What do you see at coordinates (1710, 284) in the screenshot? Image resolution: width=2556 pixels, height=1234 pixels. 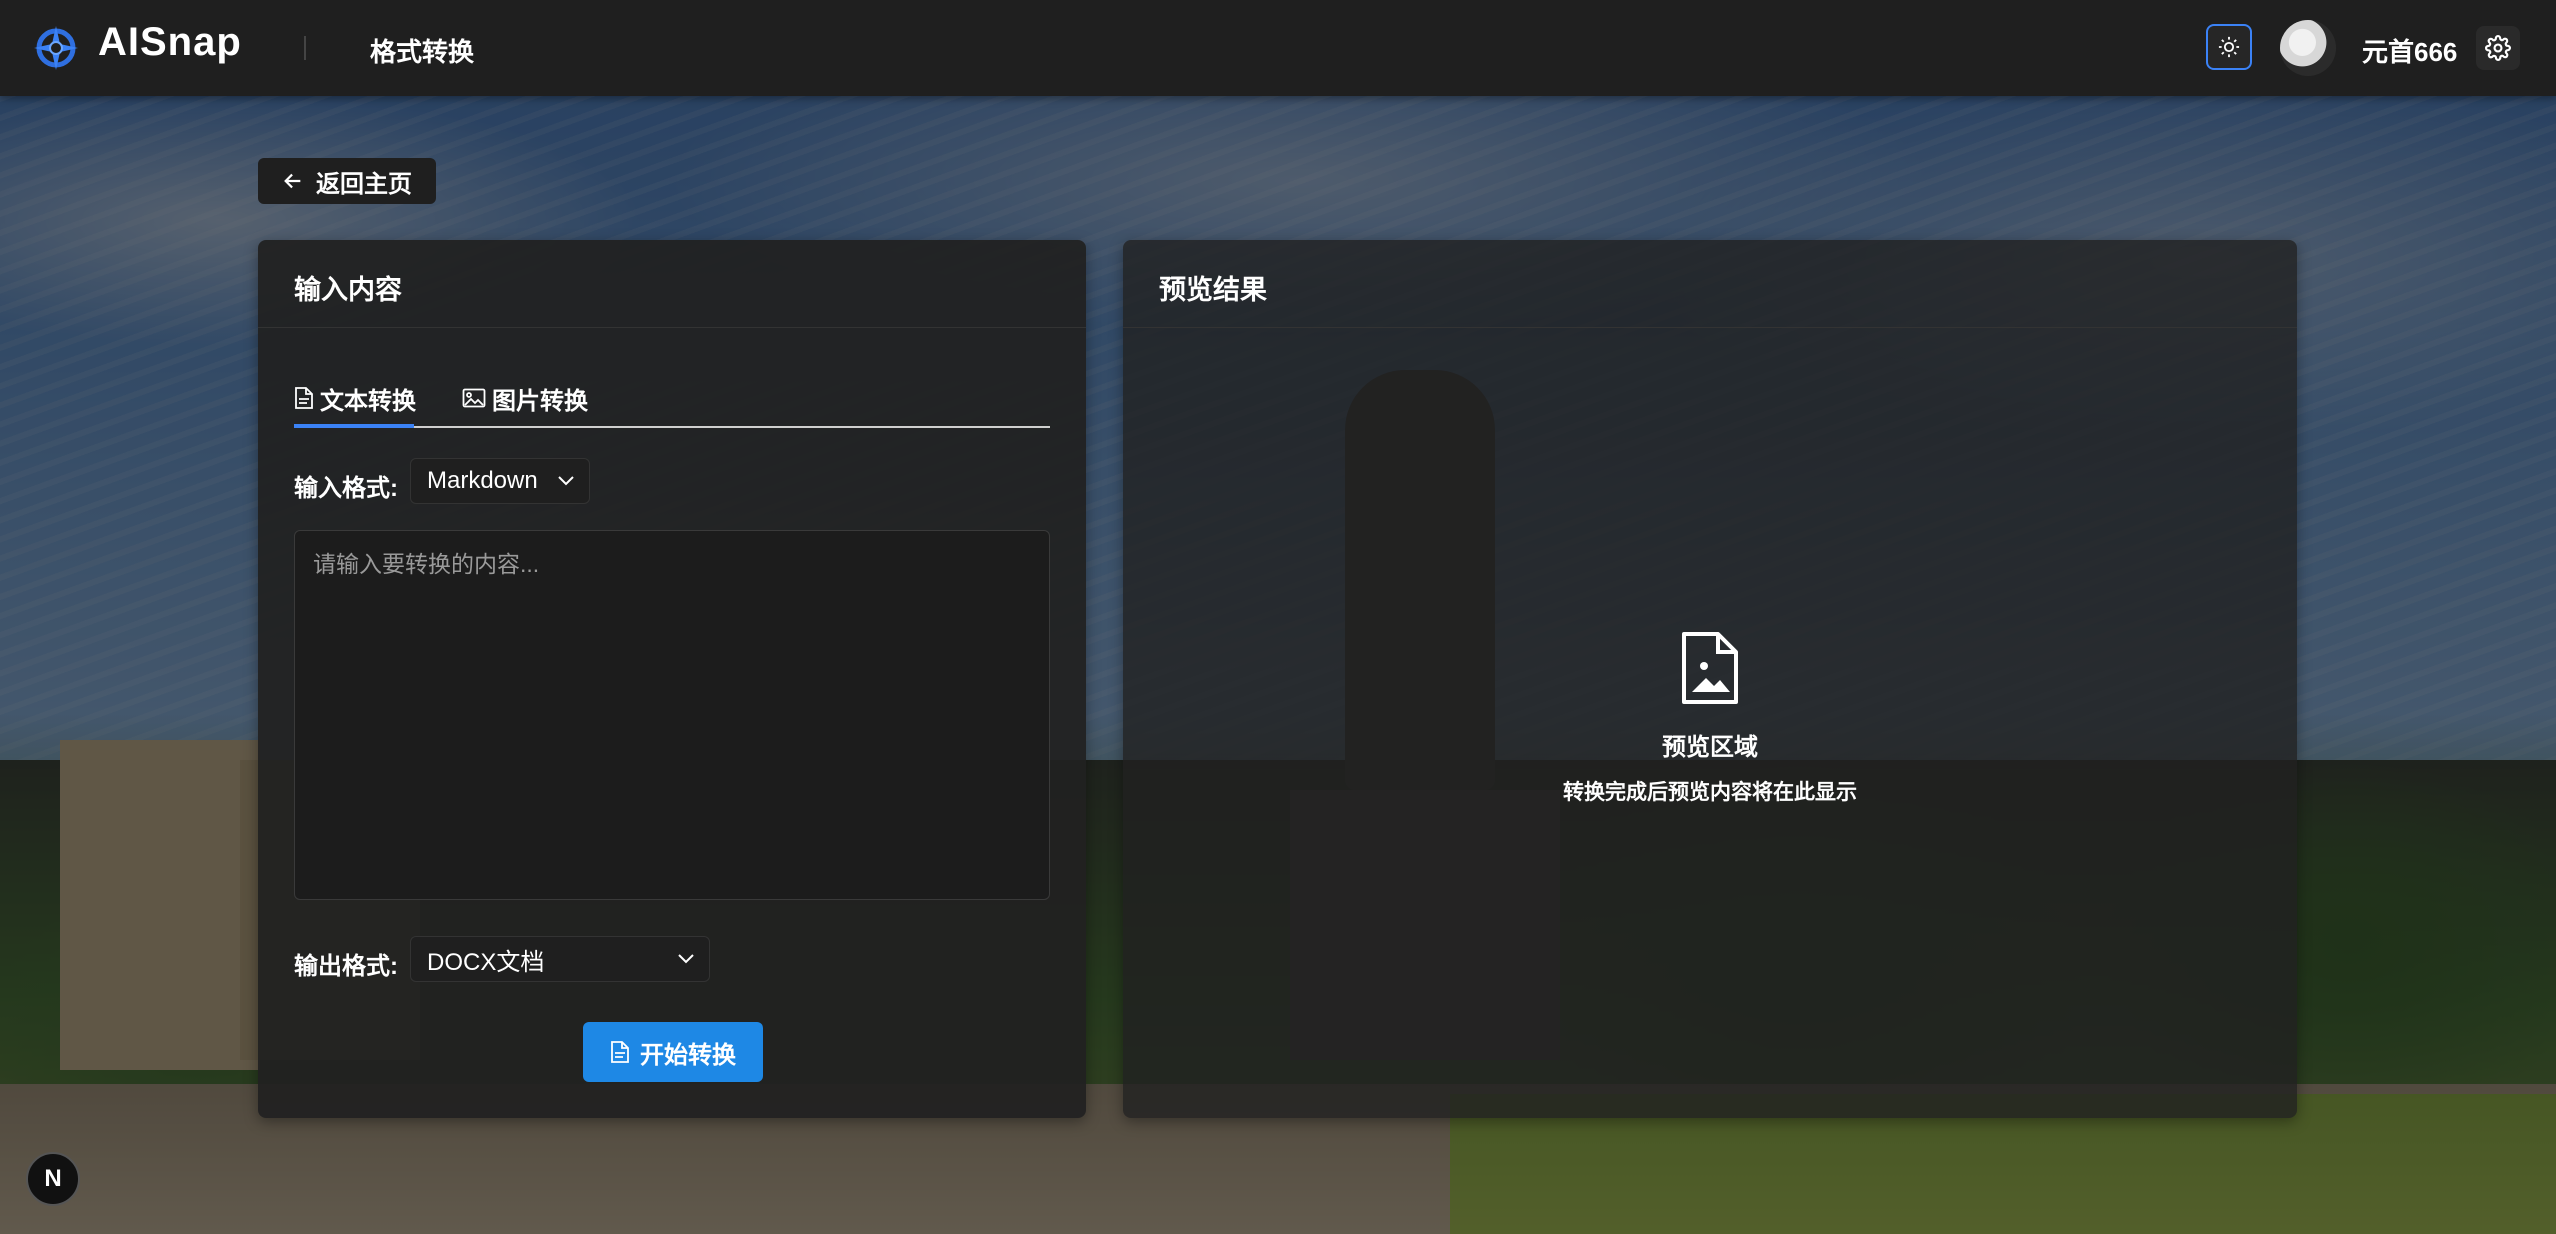 I see `preview-panel-header: 预览结果` at bounding box center [1710, 284].